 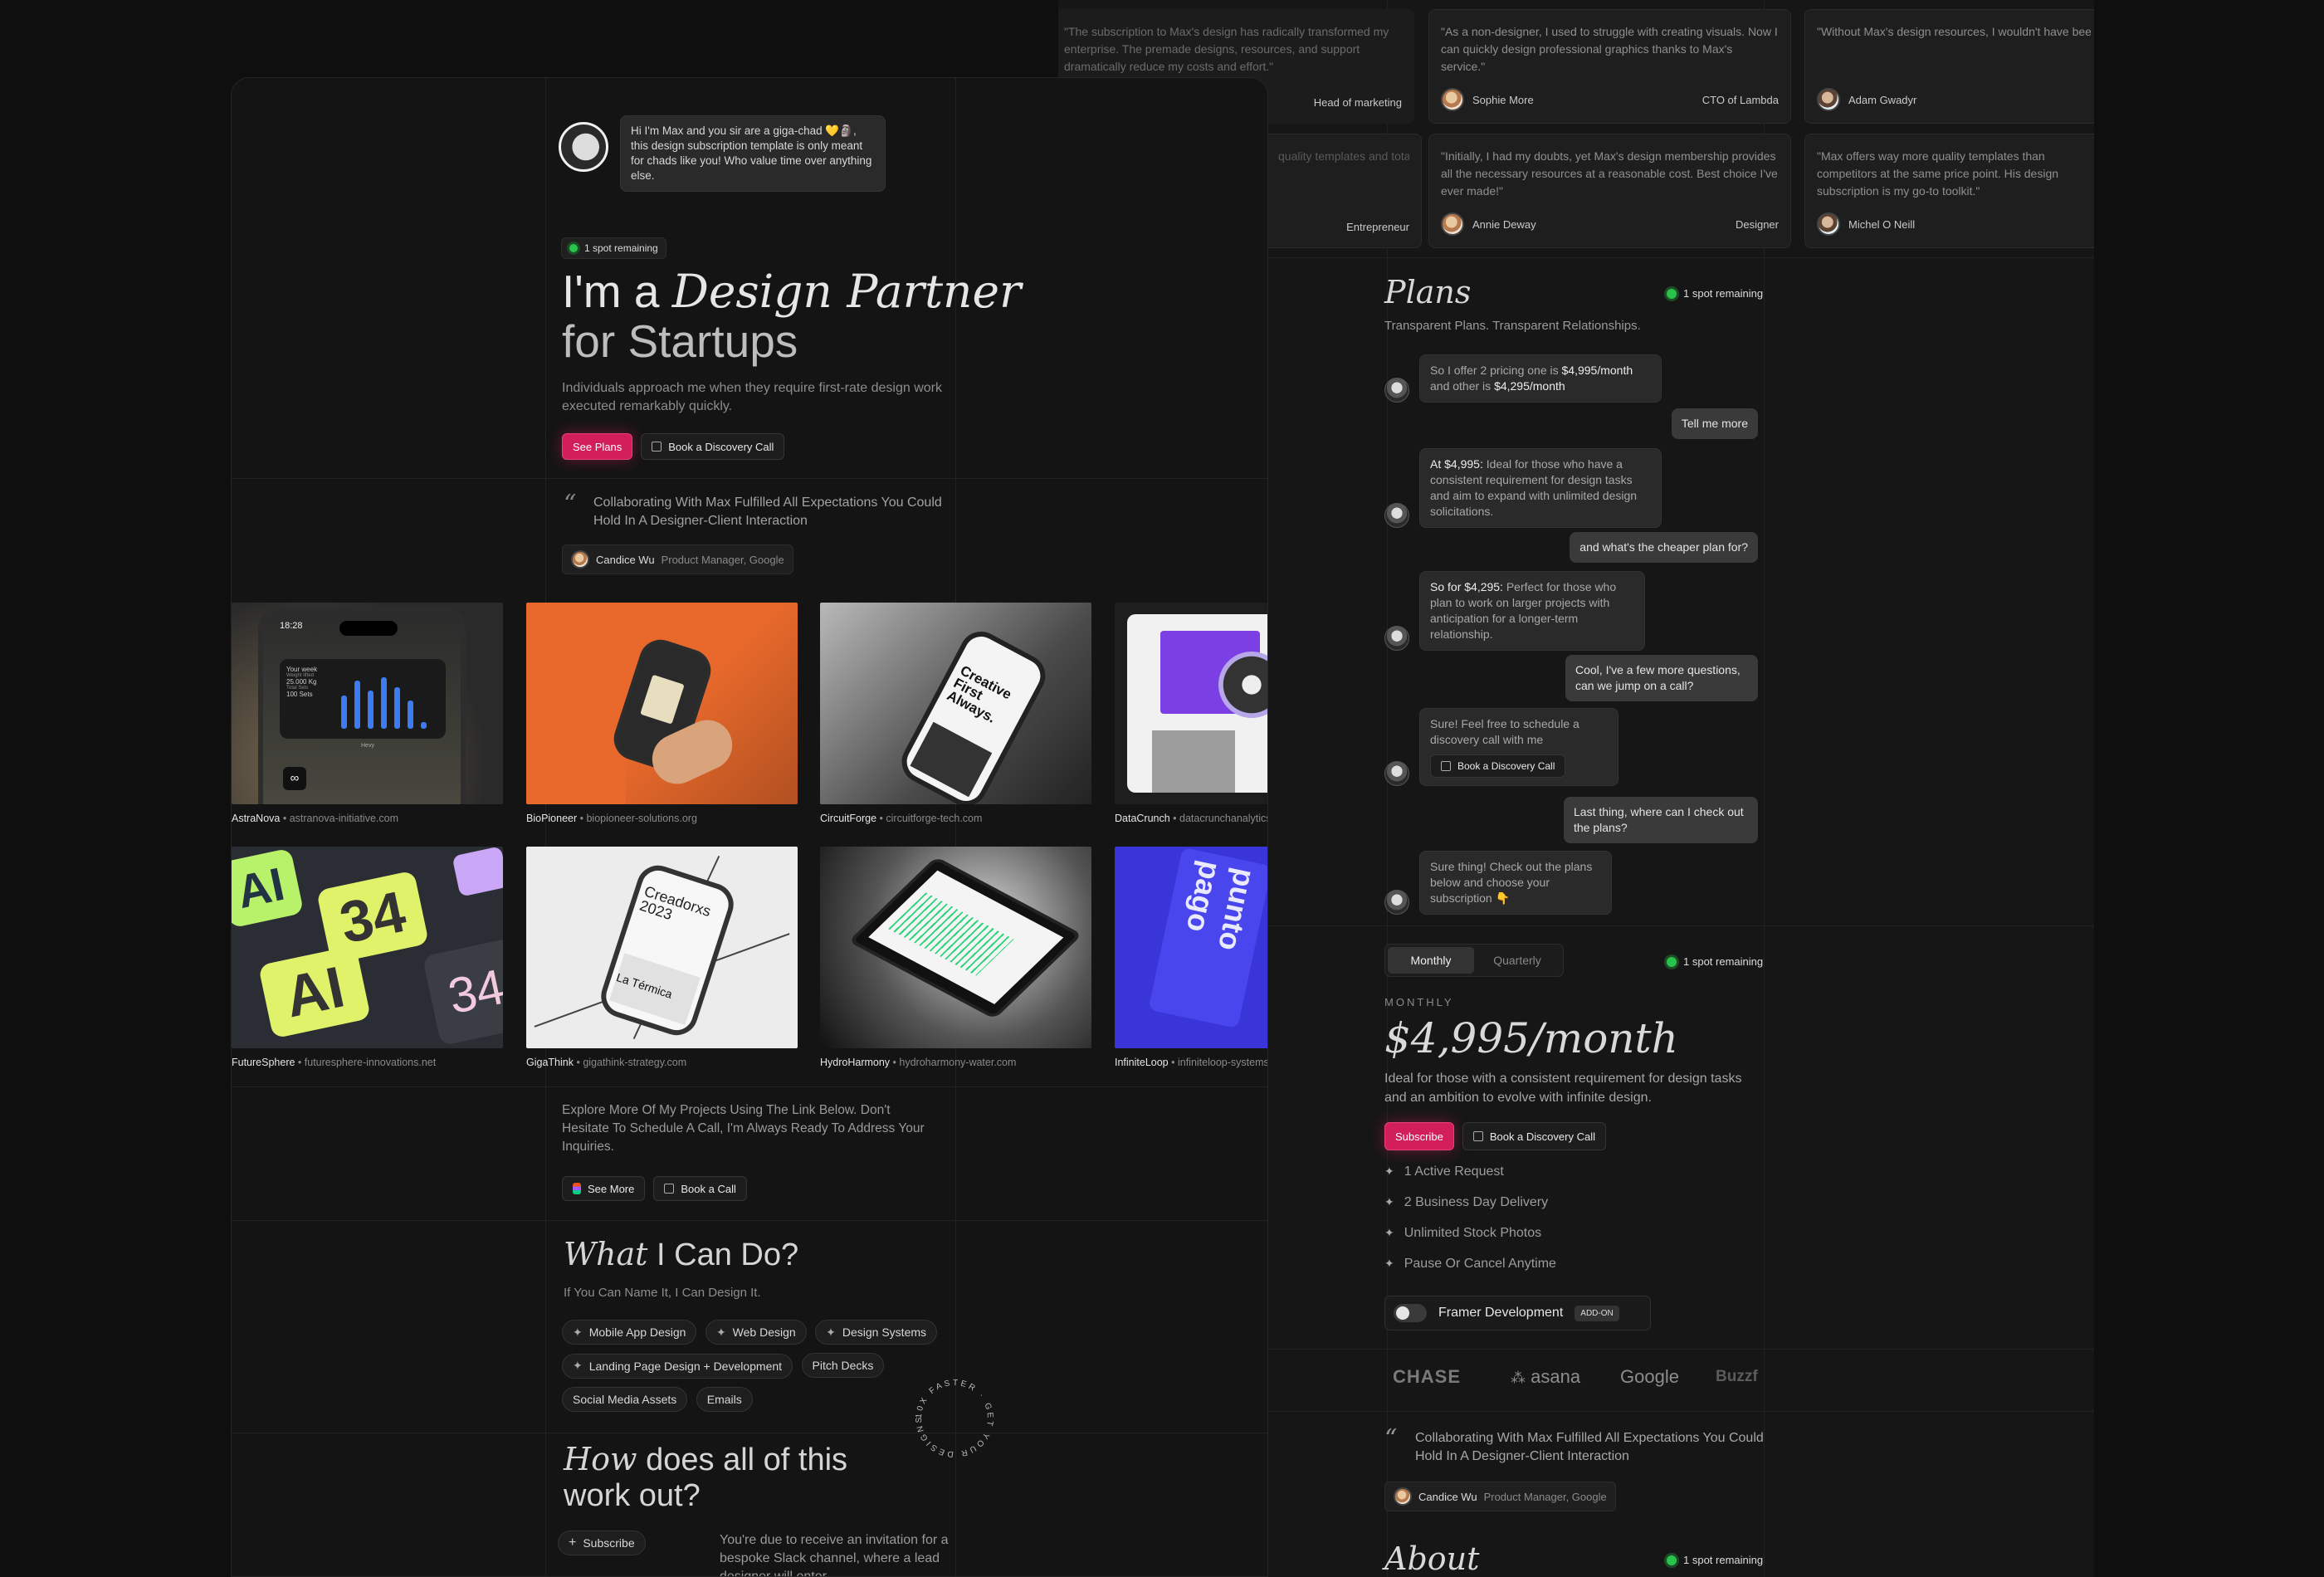 What do you see at coordinates (955, 957) in the screenshot?
I see `project-card: HydroHarmony • hydroharmony-water.com` at bounding box center [955, 957].